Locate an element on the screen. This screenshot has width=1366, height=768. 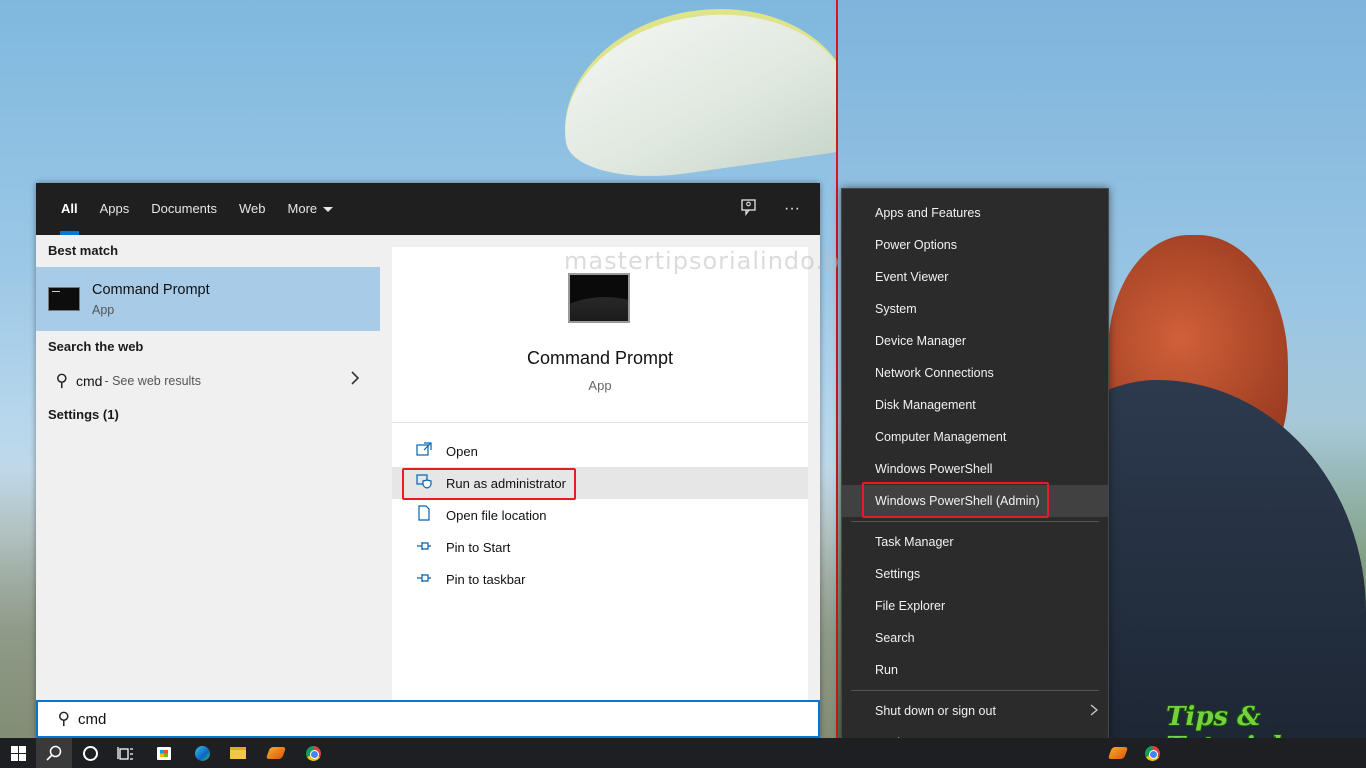
windows-logo-icon is located at coordinates (18, 753).